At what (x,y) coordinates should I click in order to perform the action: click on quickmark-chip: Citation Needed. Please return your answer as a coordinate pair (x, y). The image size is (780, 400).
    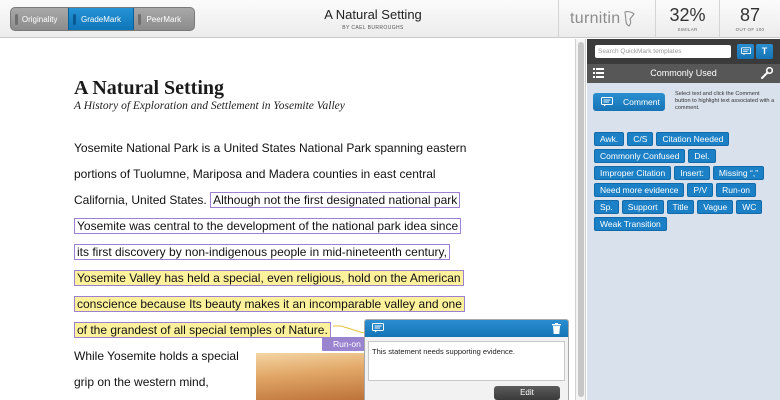
    Looking at the image, I should click on (693, 139).